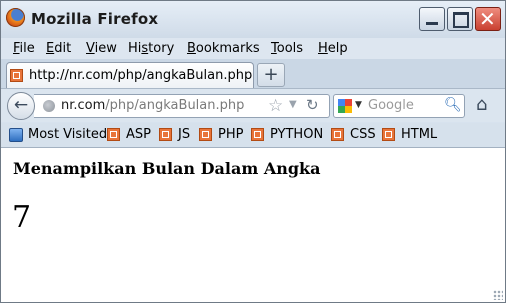 This screenshot has height=303, width=506. What do you see at coordinates (391, 105) in the screenshot?
I see `search-input: Google` at bounding box center [391, 105].